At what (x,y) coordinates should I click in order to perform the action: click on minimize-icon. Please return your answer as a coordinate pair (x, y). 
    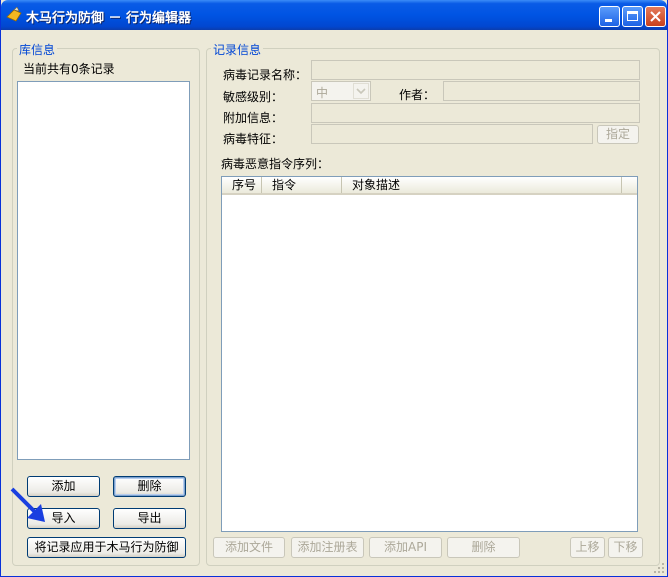
    Looking at the image, I should click on (608, 20).